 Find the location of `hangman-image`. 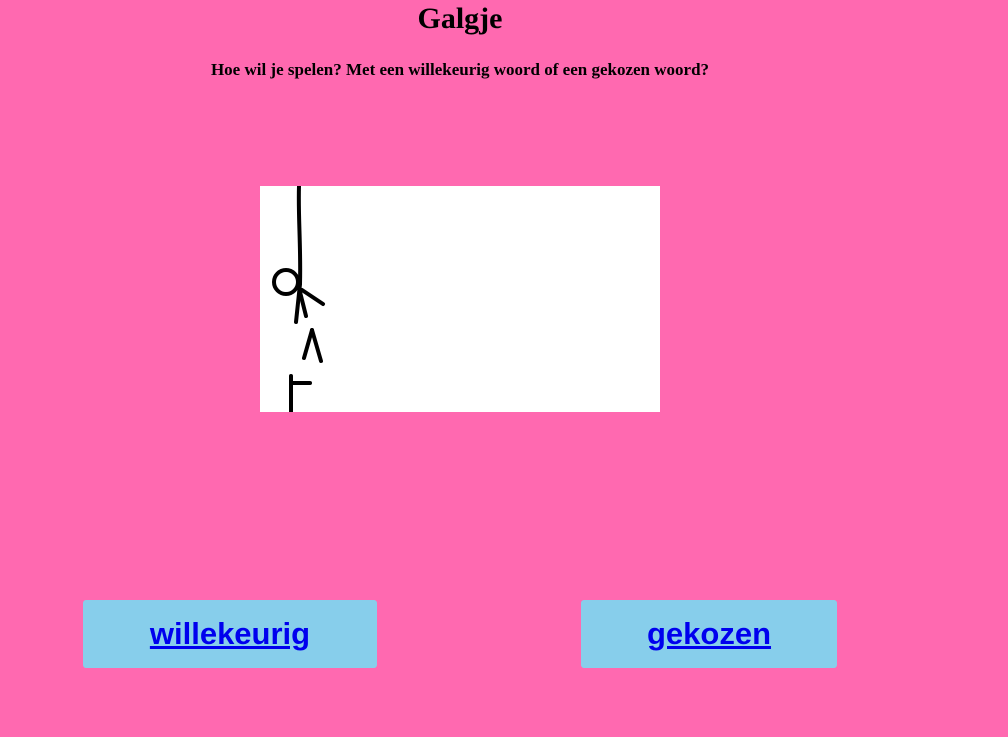

hangman-image is located at coordinates (460, 299).